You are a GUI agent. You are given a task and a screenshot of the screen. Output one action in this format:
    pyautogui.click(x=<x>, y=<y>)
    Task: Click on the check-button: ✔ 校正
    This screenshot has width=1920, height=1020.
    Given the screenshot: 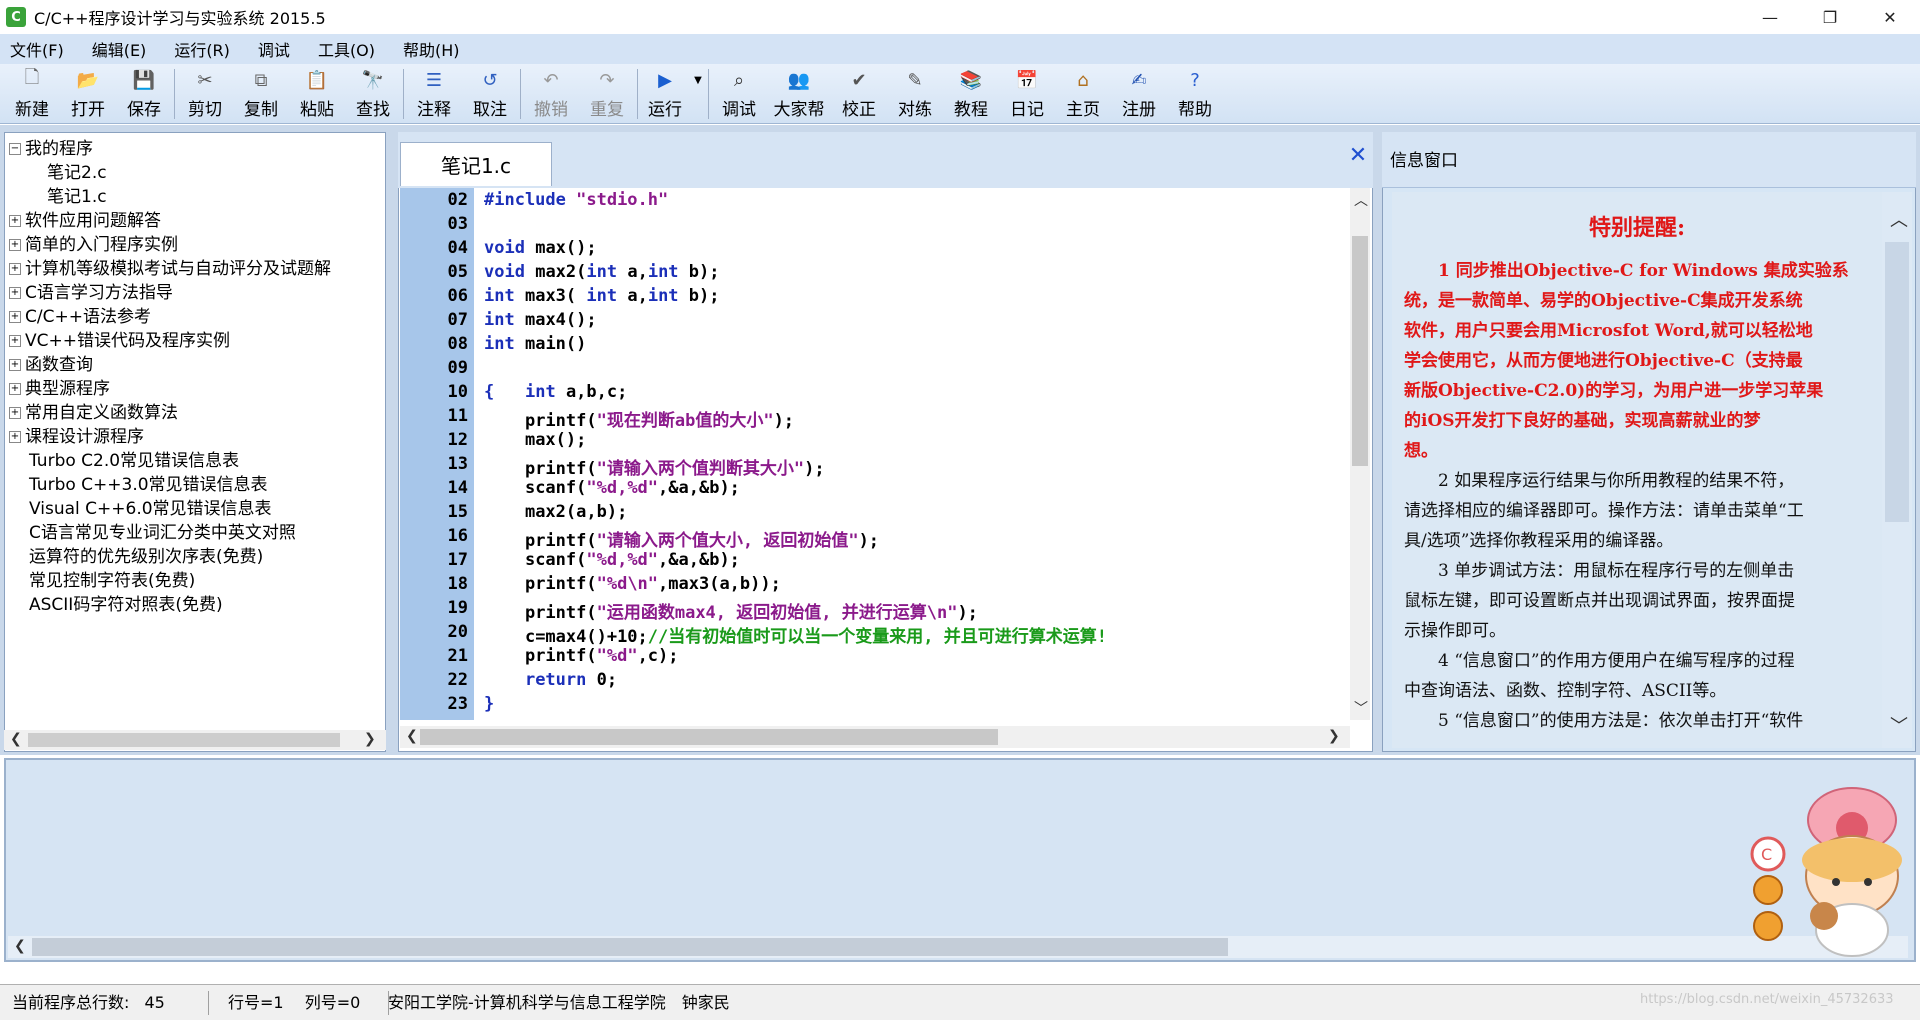 What is the action you would take?
    pyautogui.click(x=859, y=93)
    